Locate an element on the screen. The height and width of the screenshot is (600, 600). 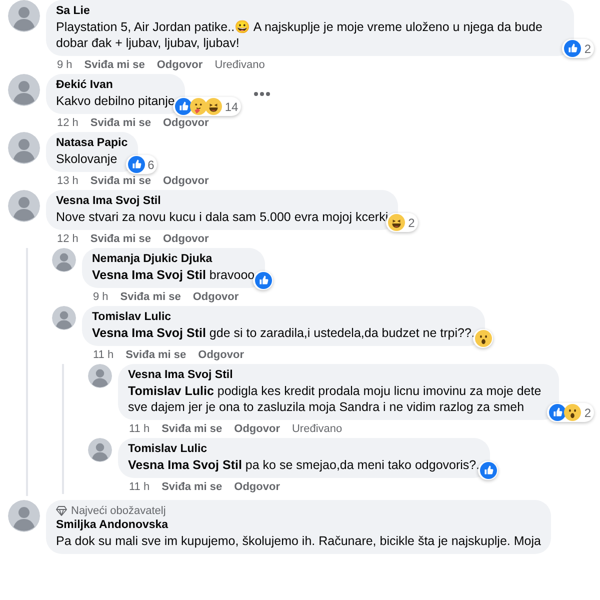
author-name: Đekić Ivan is located at coordinates (115, 85).